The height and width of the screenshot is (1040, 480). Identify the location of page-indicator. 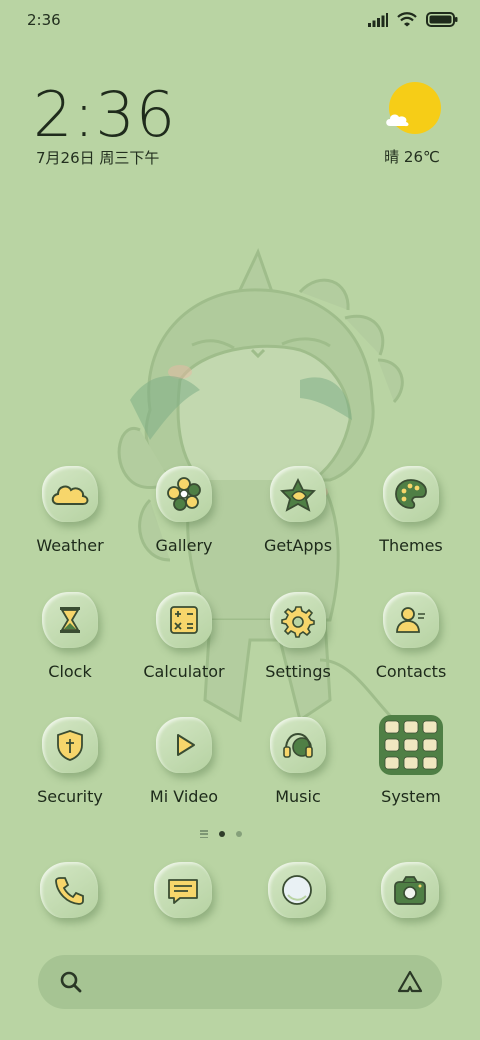
(221, 834).